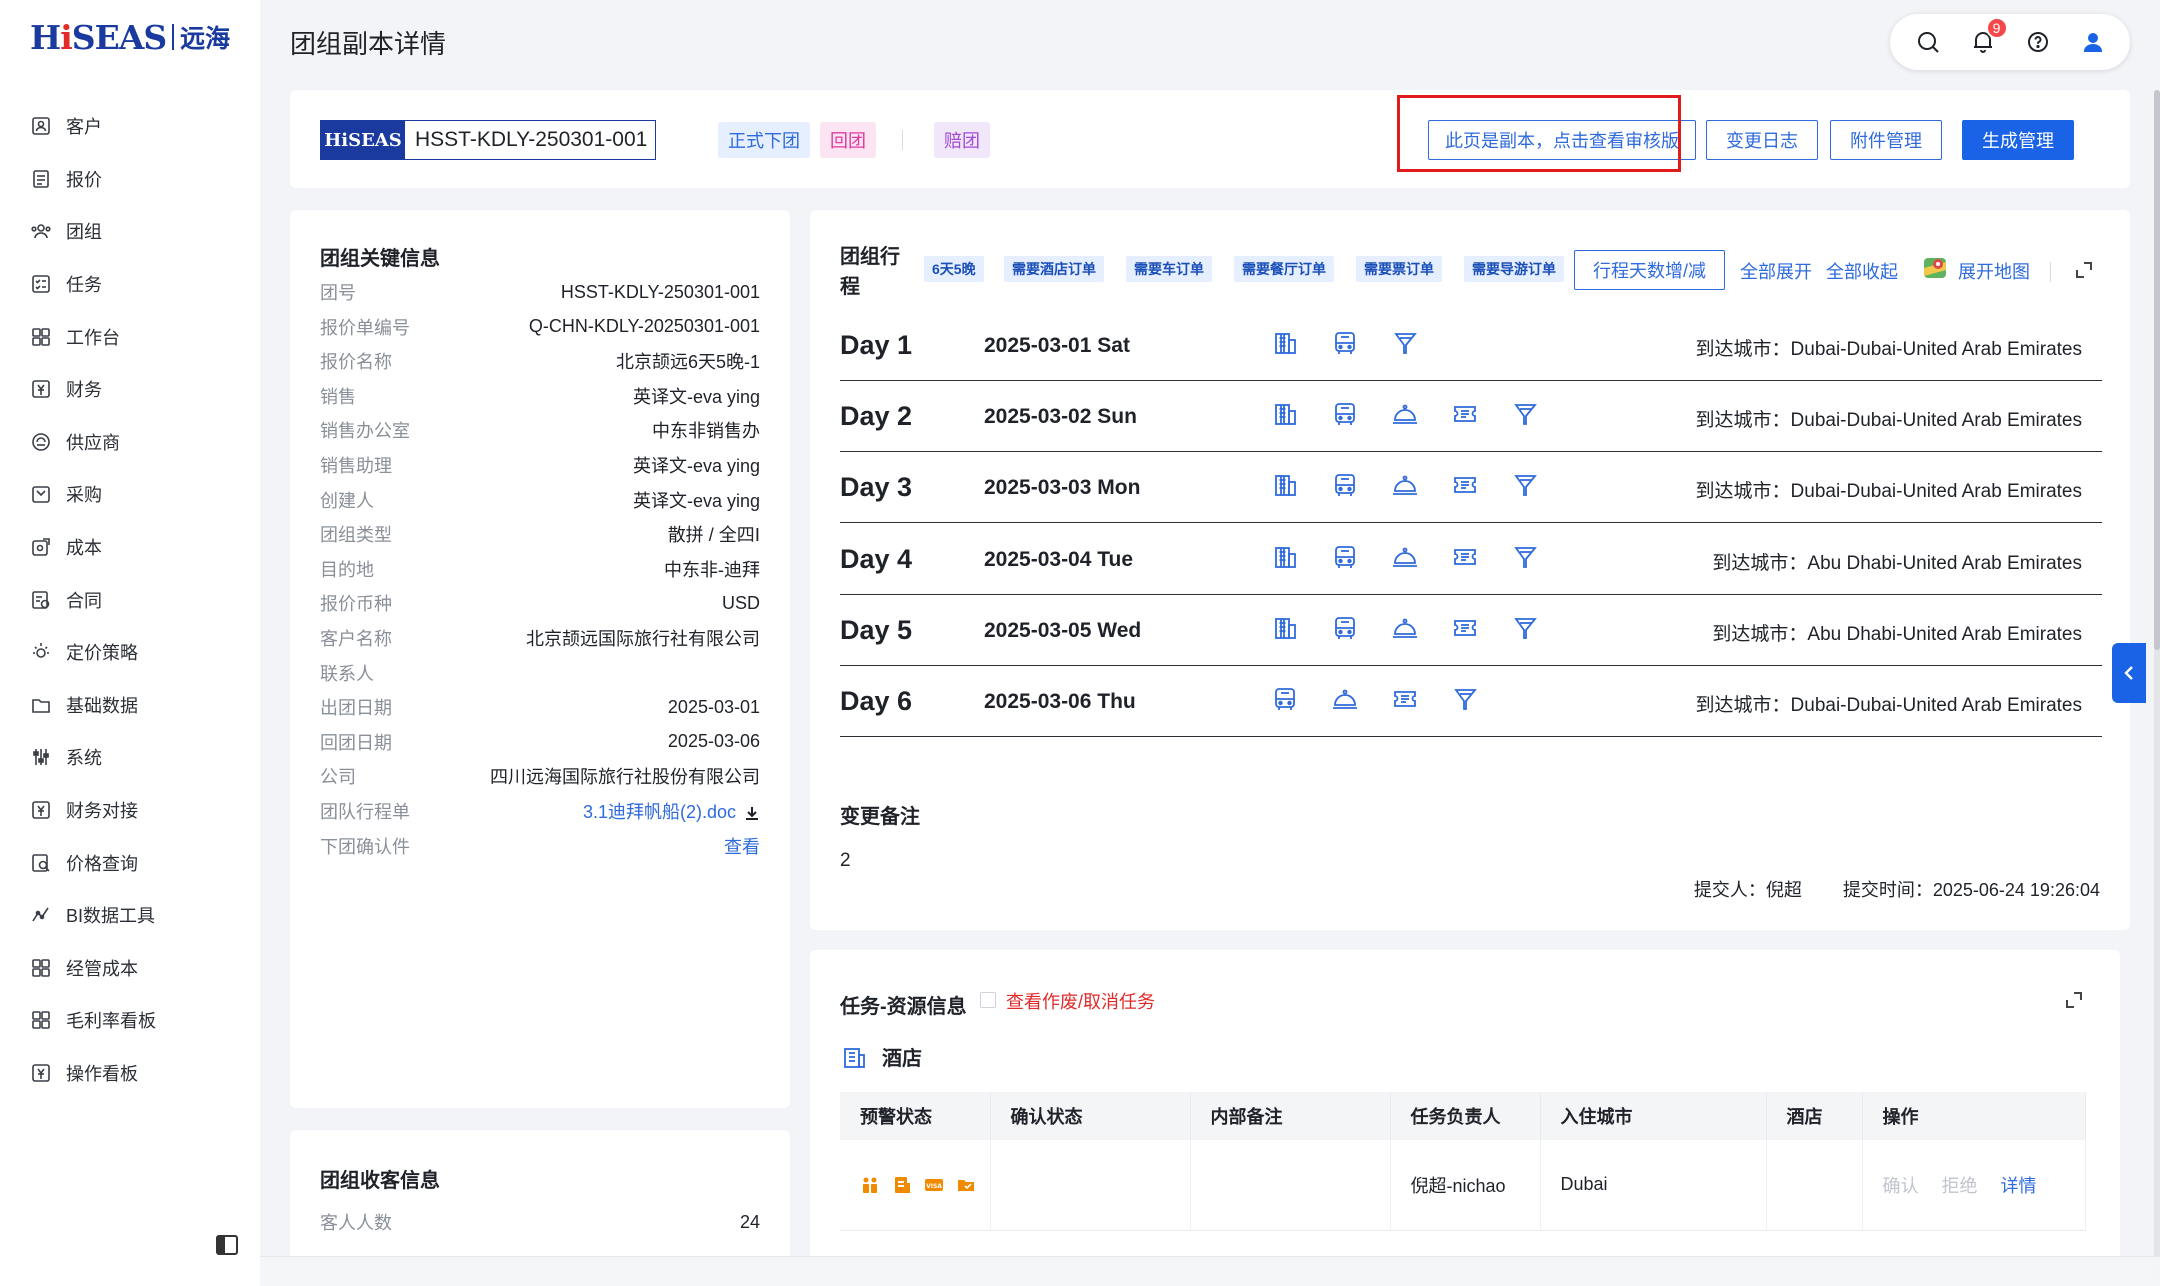  What do you see at coordinates (1080, 1001) in the screenshot?
I see `view-void-tasks-link: 查看作废/取消任务` at bounding box center [1080, 1001].